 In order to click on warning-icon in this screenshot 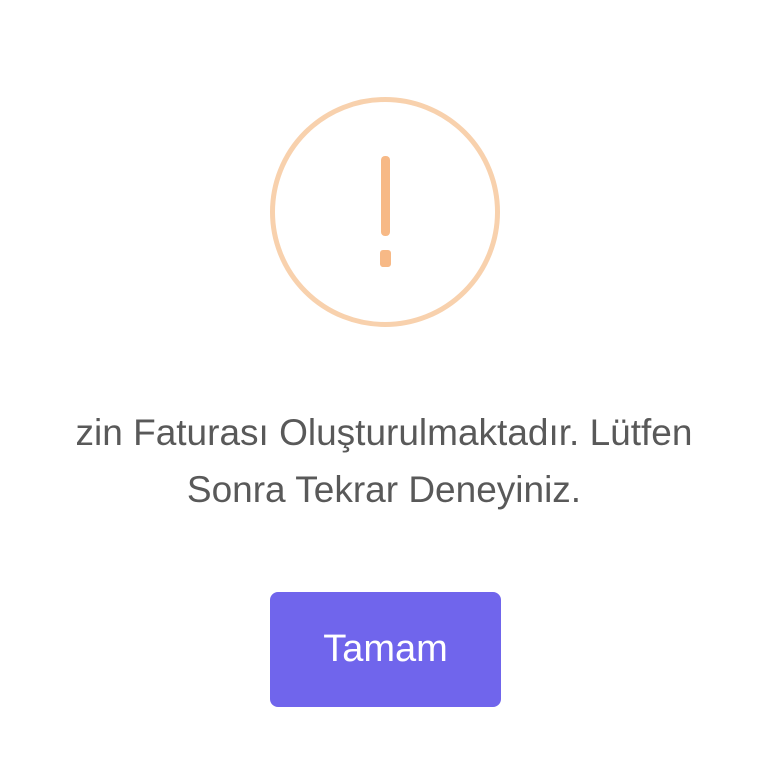, I will do `click(385, 212)`.